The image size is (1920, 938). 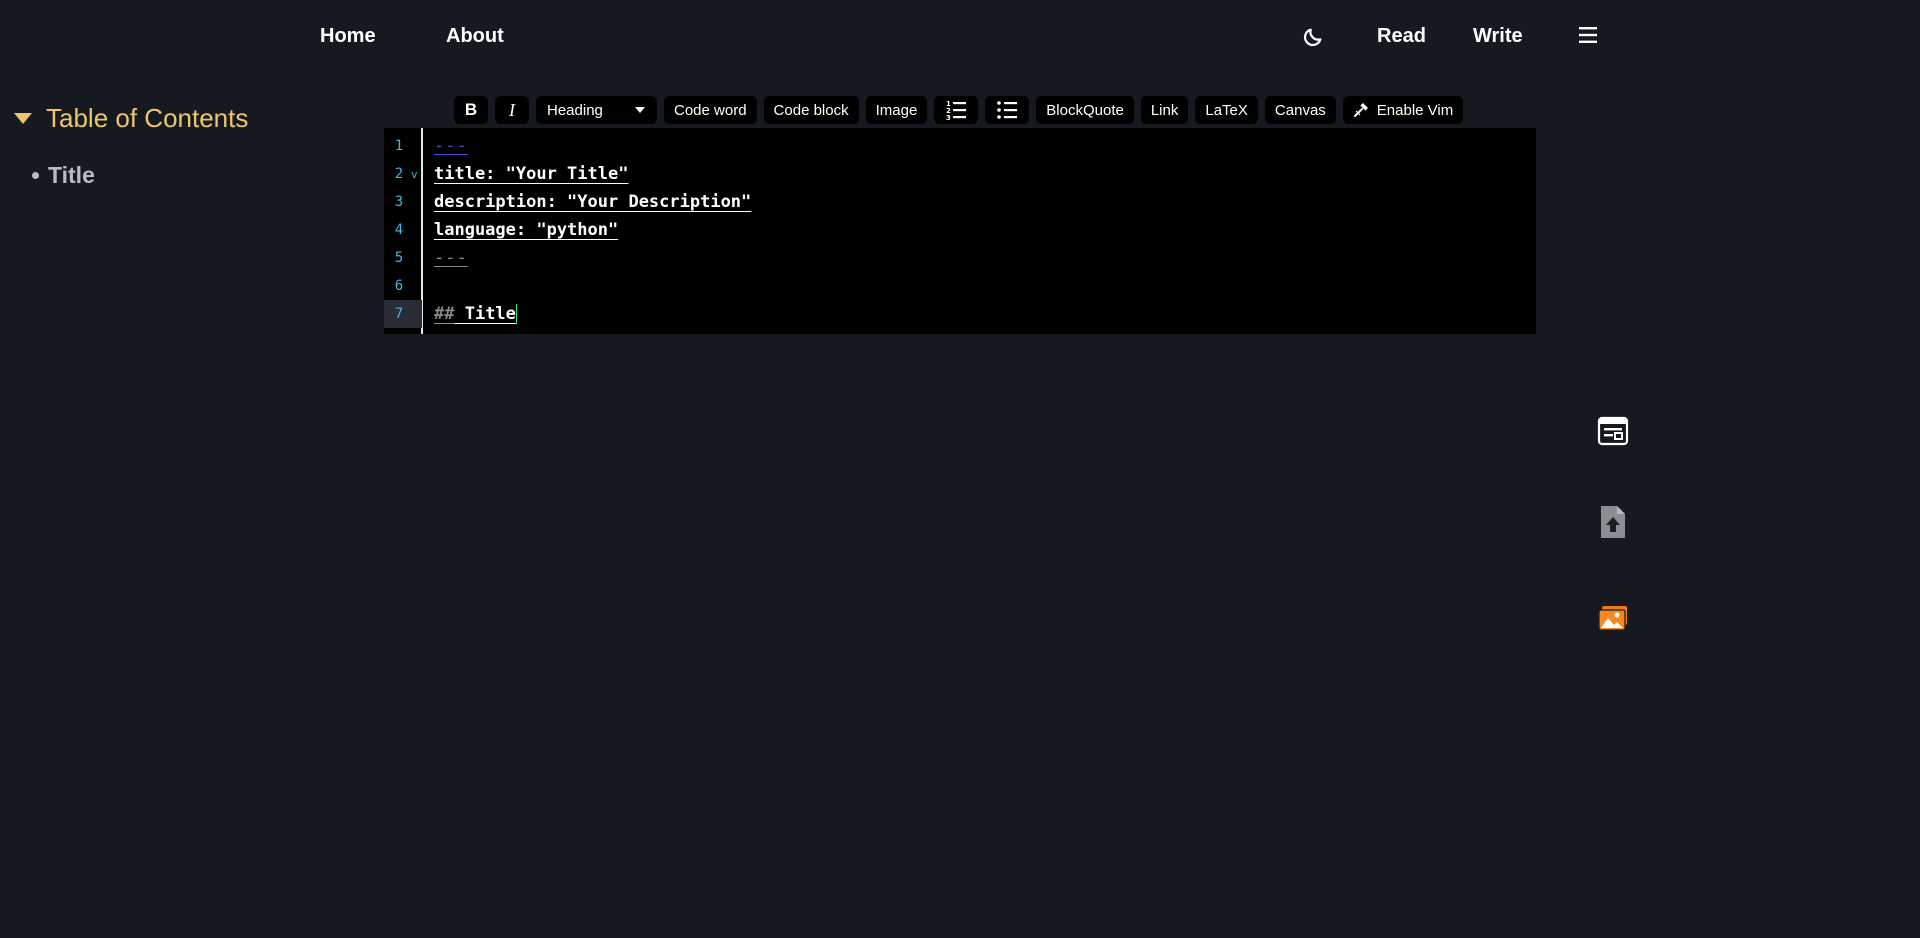 I want to click on blockquote-button: BlockQuote, so click(x=1085, y=110).